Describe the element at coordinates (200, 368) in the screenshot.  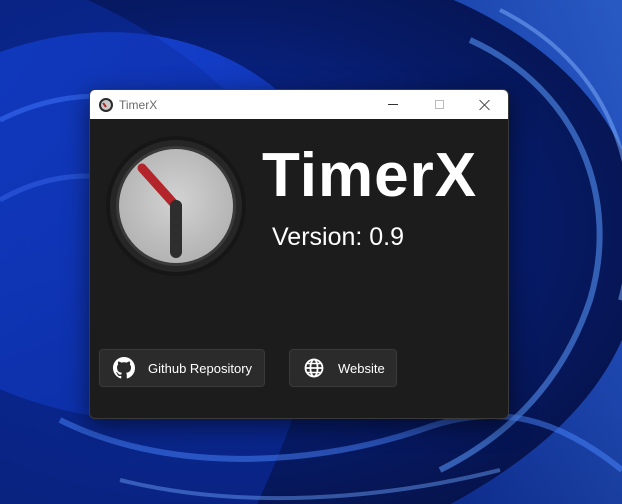
I see `github-button-label: Github Repository` at that location.